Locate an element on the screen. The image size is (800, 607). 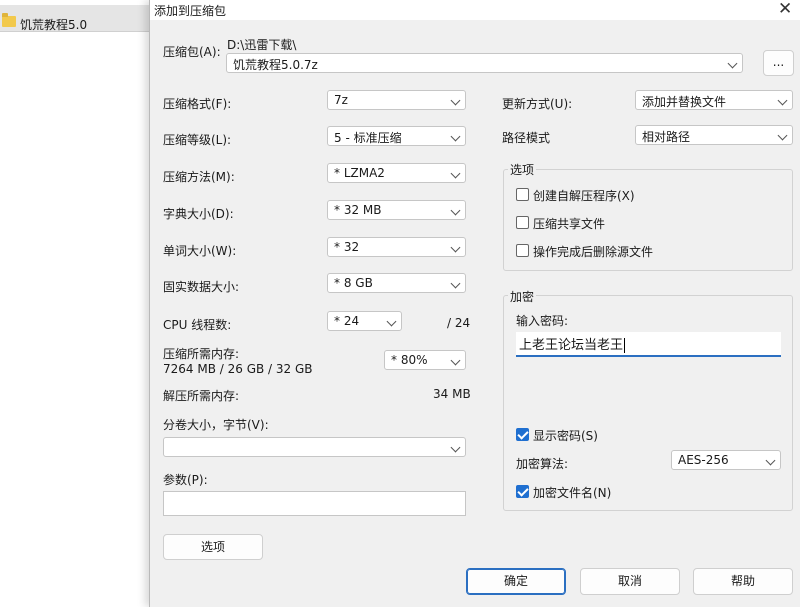
split-label: 分卷大小，字节(V): is located at coordinates (216, 425).